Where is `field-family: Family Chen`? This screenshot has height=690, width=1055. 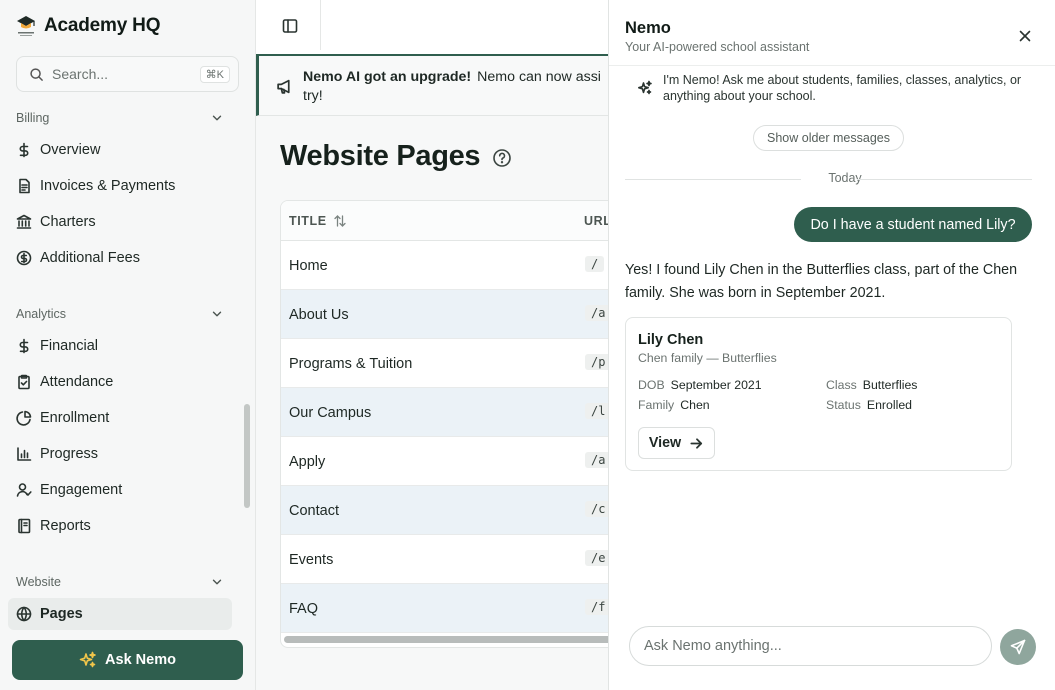 field-family: Family Chen is located at coordinates (674, 405).